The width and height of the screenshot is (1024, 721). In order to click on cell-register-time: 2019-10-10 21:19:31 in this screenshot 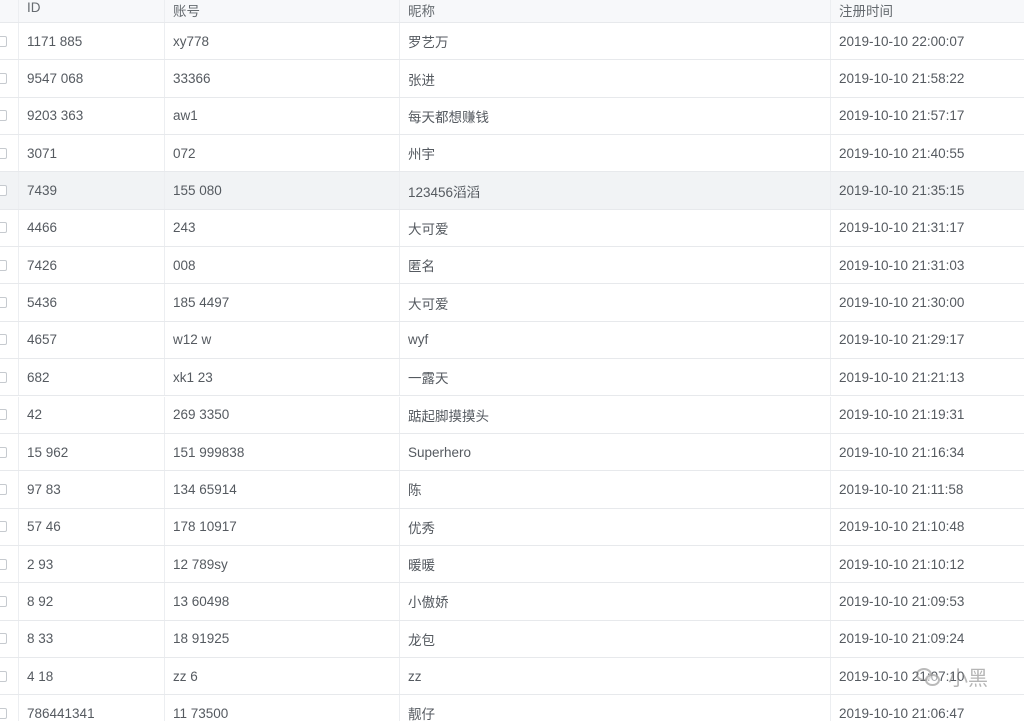, I will do `click(902, 415)`.